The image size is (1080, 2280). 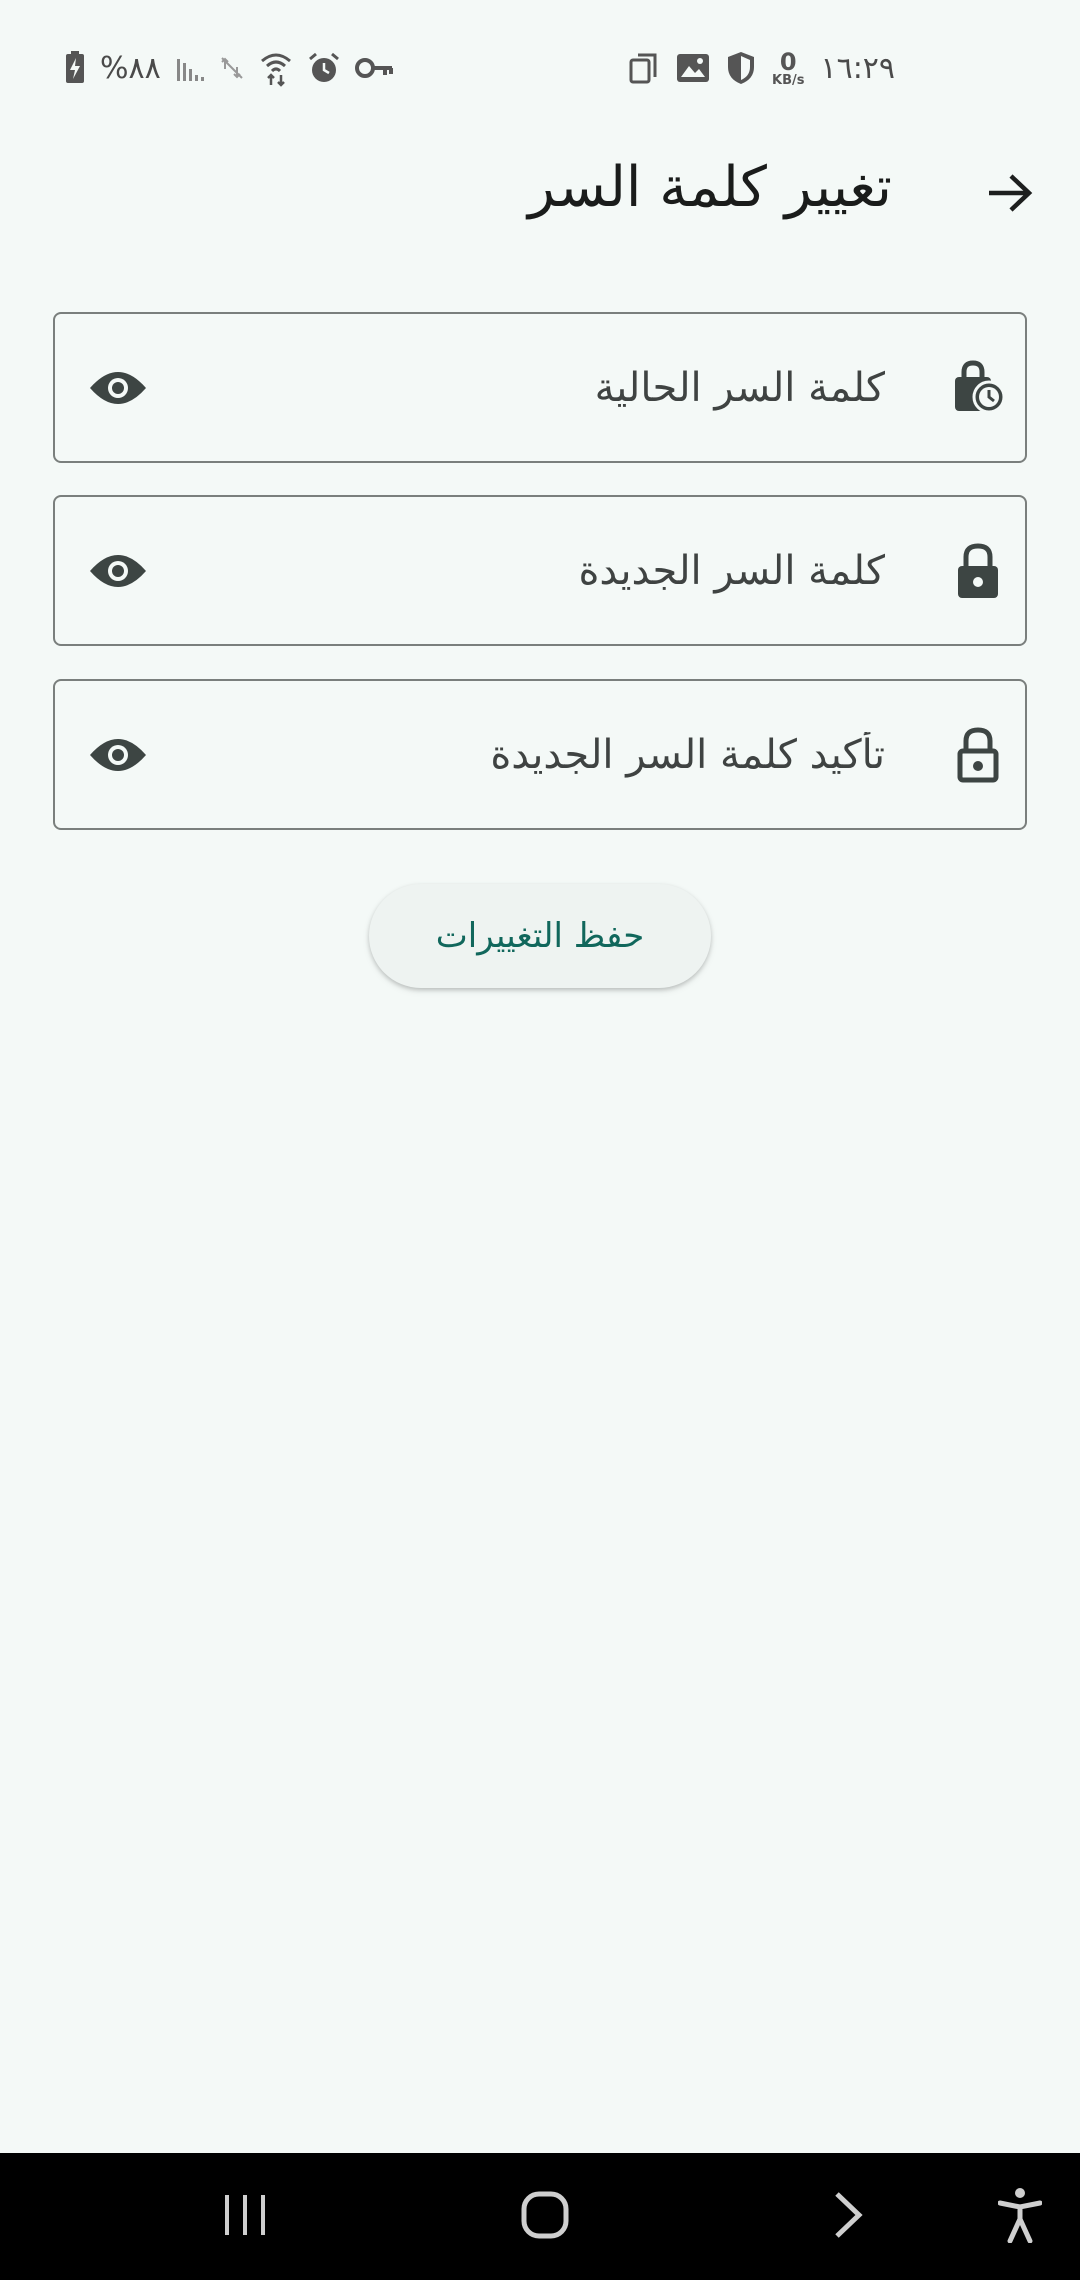 I want to click on status-time: ١٦:٢٩, so click(x=858, y=68).